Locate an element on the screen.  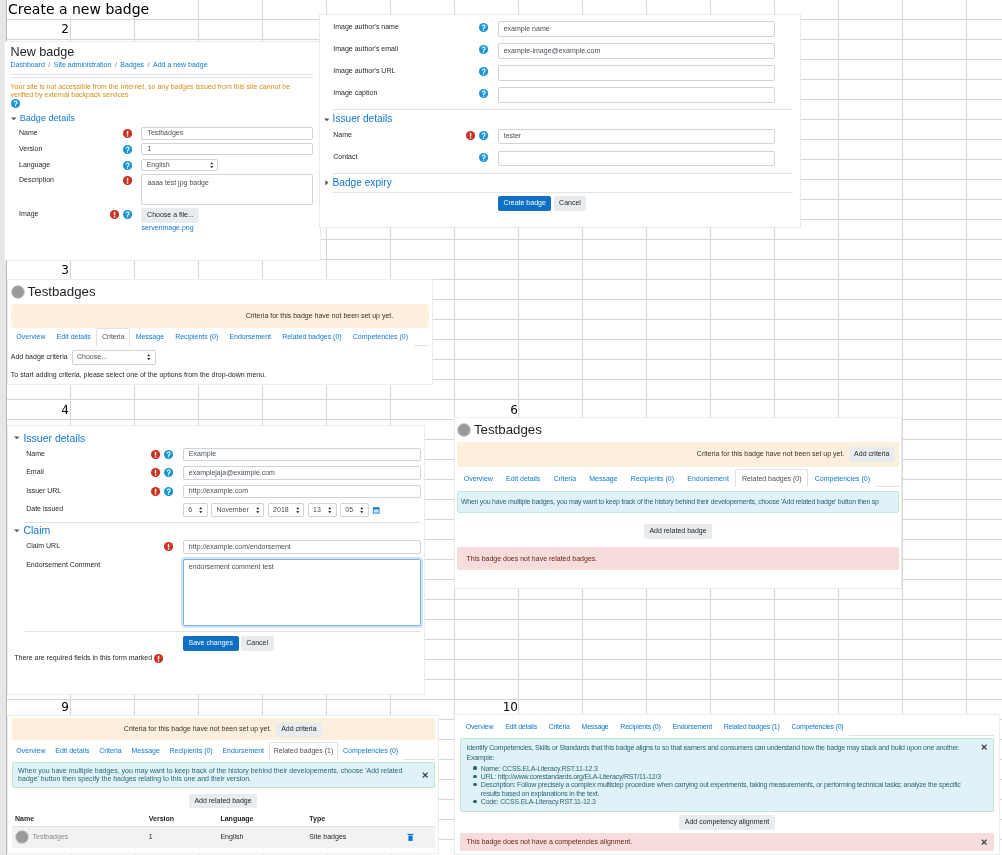
step-number: 2 is located at coordinates (64, 29).